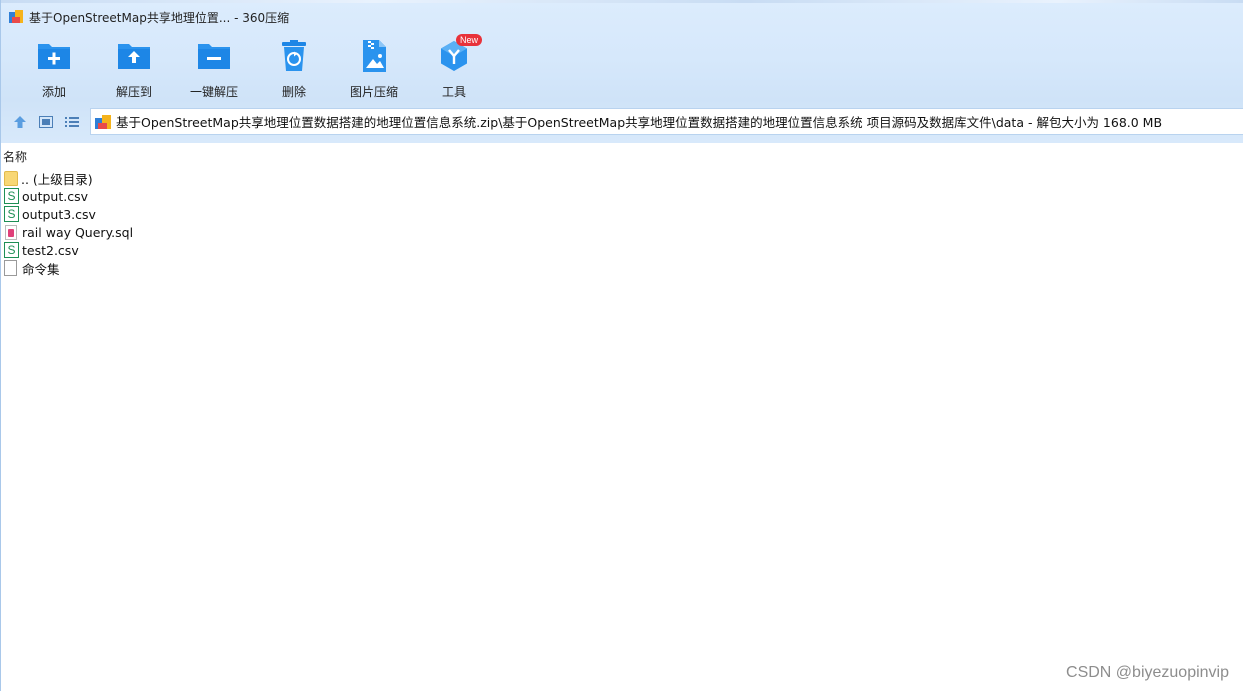  I want to click on thumbnail-view-button, so click(46, 122).